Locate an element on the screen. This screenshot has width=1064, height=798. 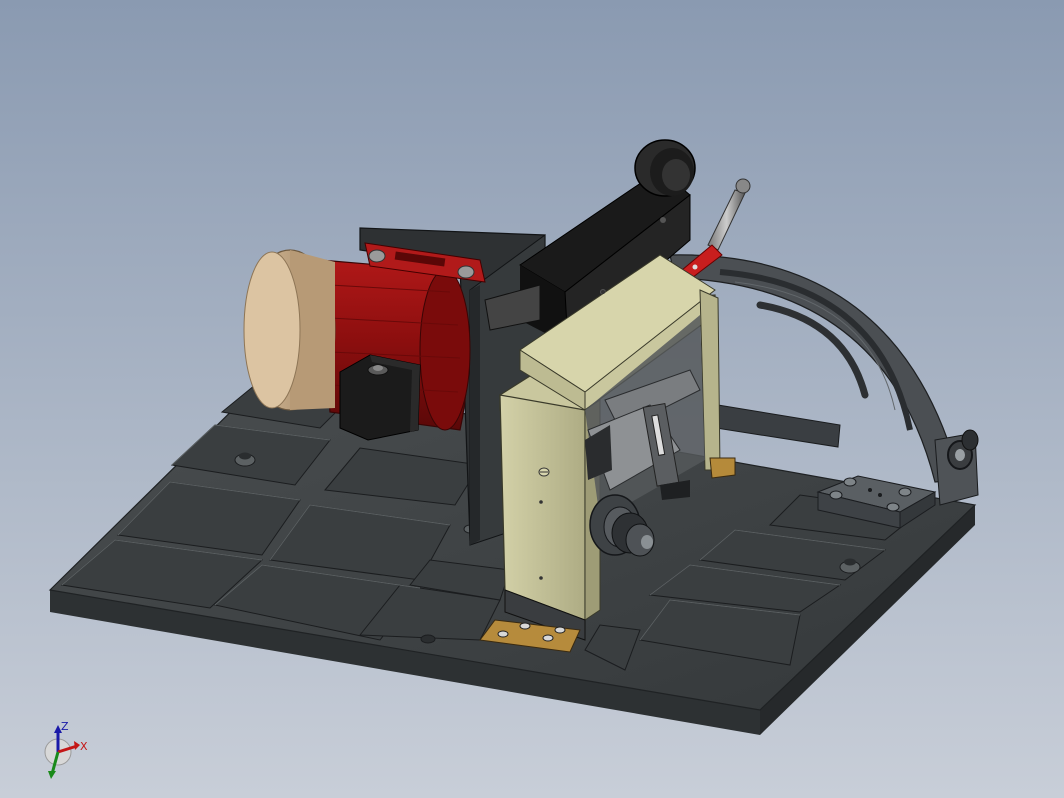
terminal-box is located at coordinates (380, 397).